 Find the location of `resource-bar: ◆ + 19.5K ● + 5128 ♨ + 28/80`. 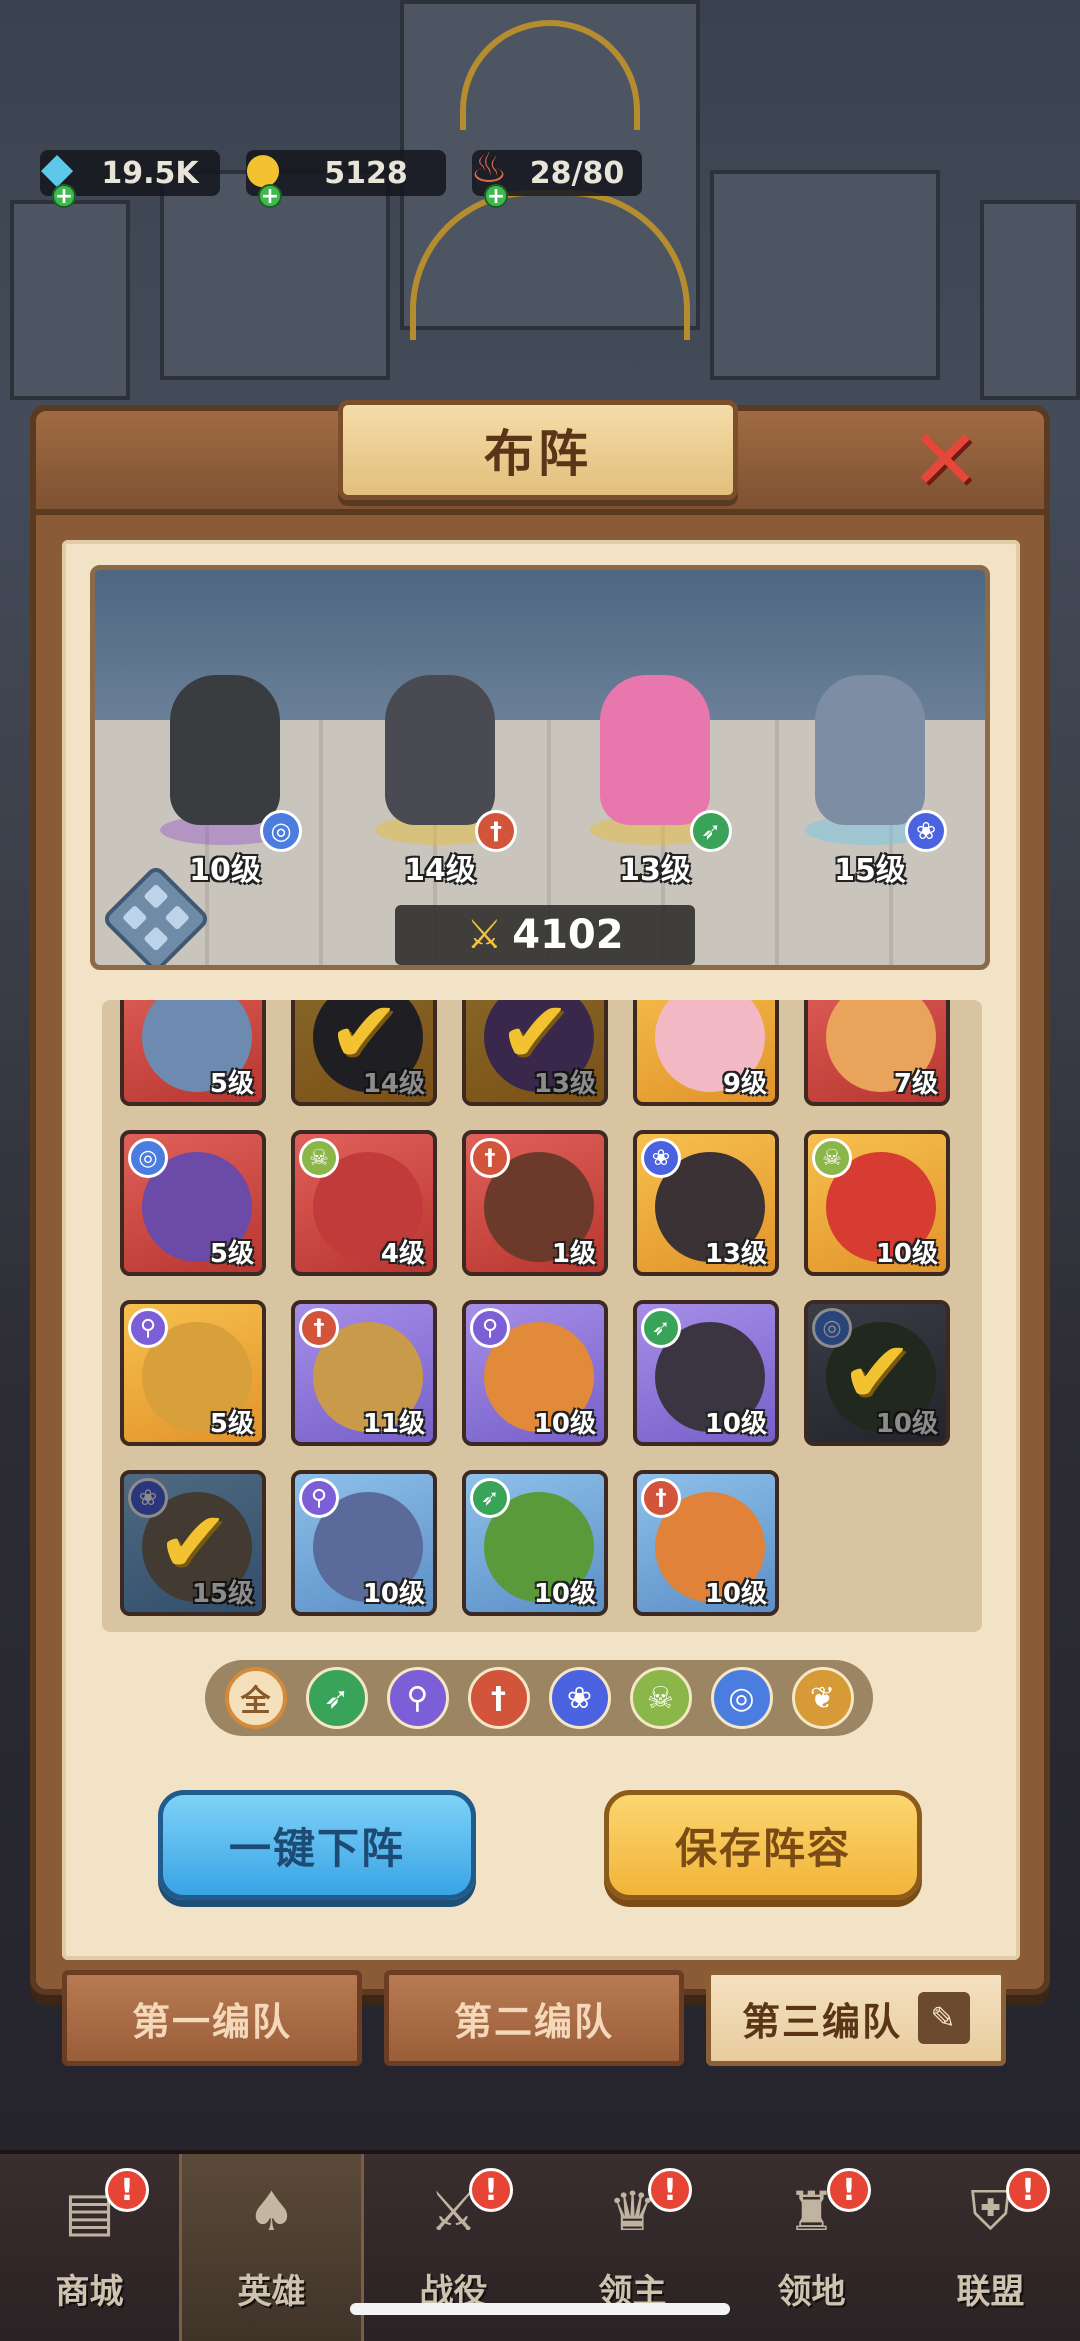

resource-bar: ◆ + 19.5K ● + 5128 ♨ + 28/80 is located at coordinates (341, 175).